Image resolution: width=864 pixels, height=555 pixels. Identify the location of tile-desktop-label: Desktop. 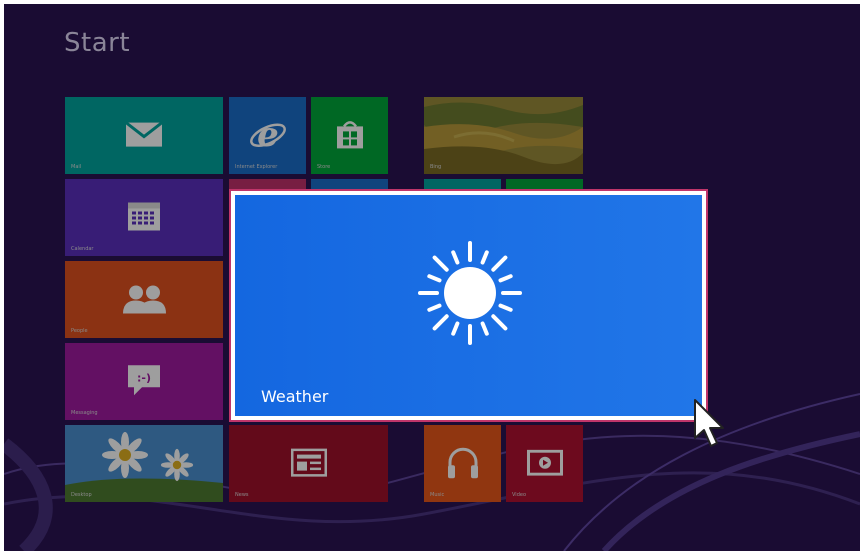
(81, 495).